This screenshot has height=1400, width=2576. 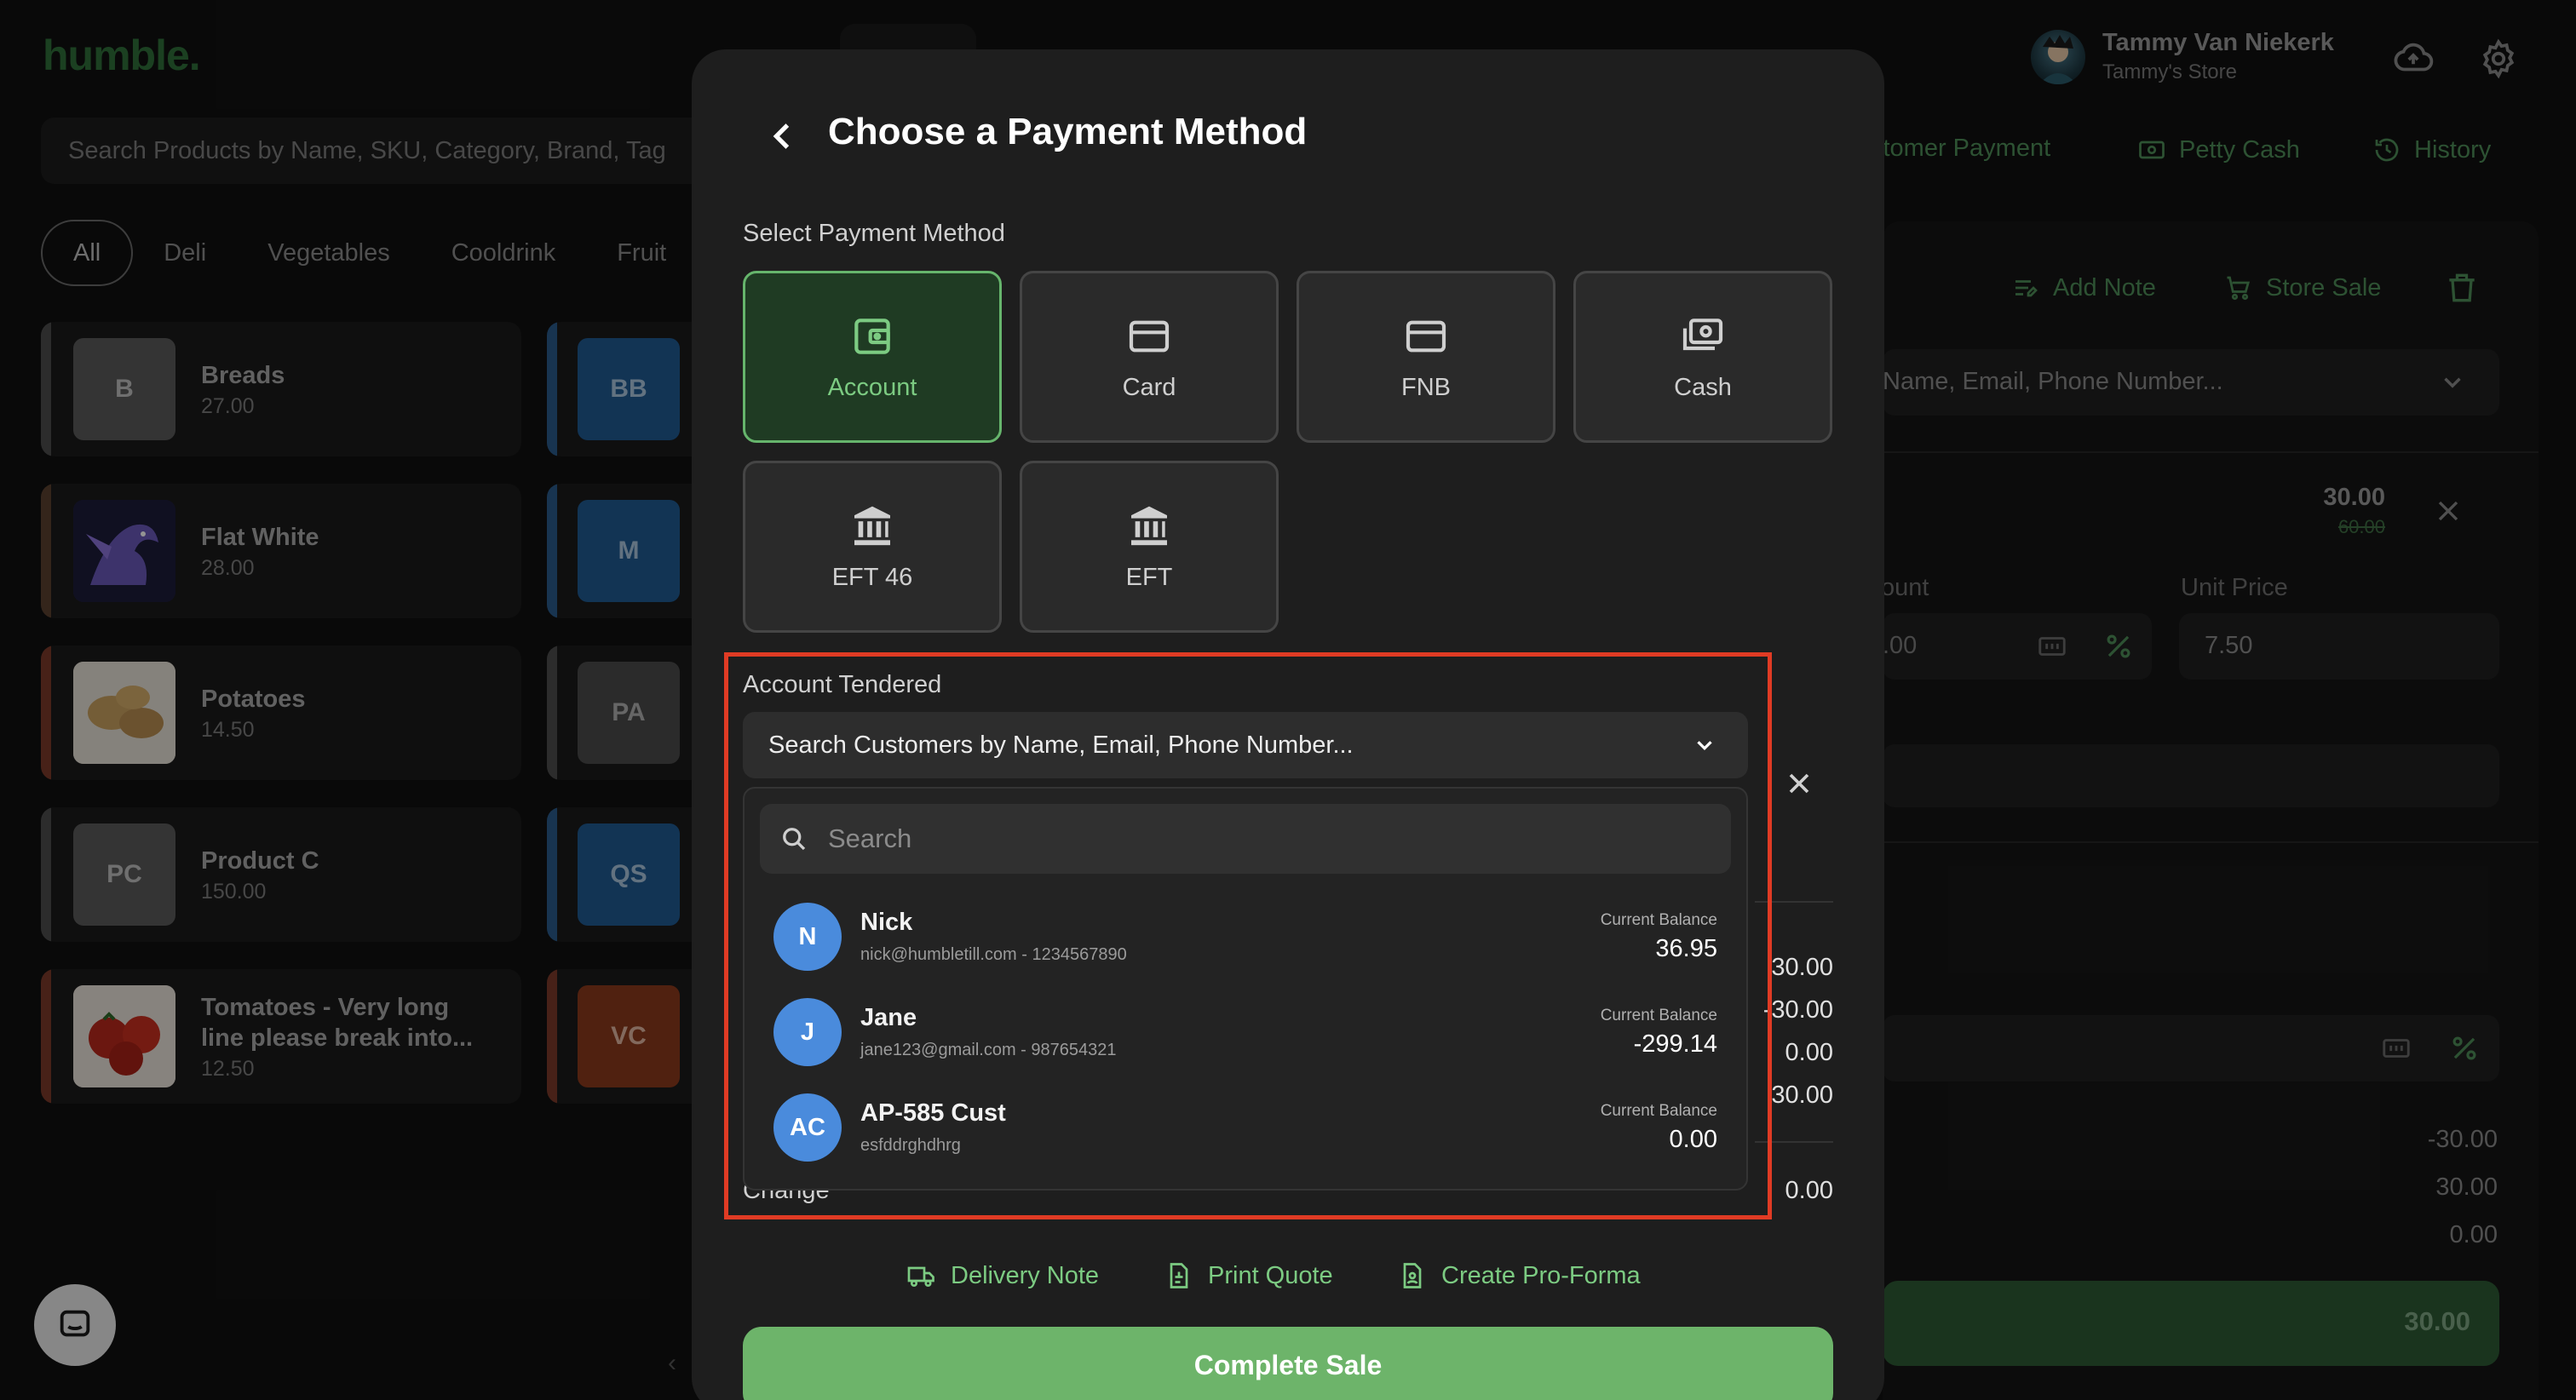 I want to click on contact-document-icon, so click(x=1413, y=1275).